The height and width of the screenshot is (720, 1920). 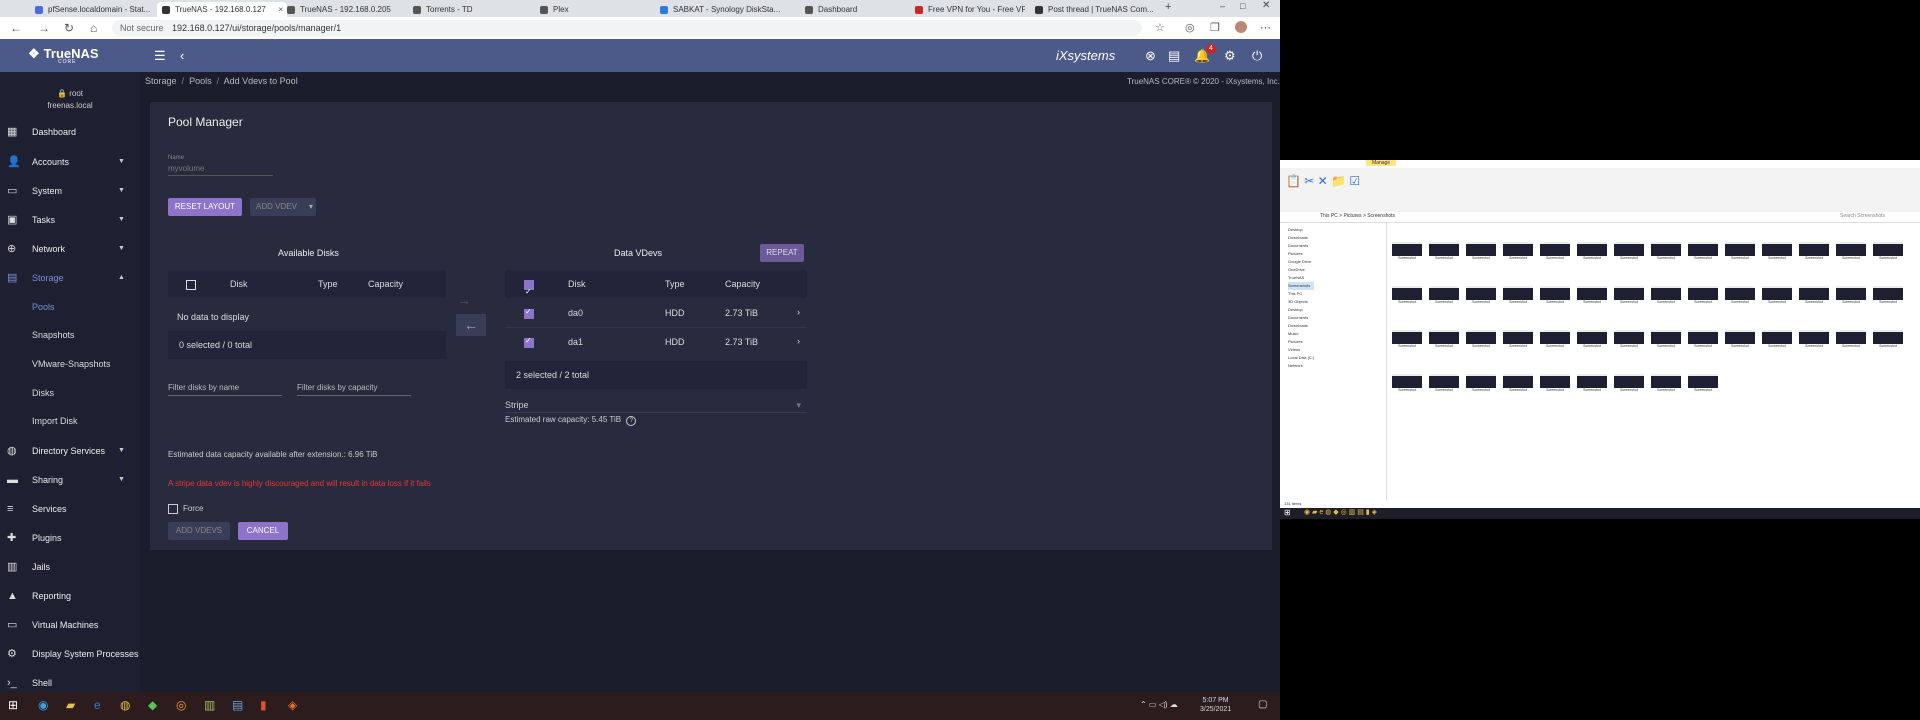 I want to click on table-row: da1 HDD 2.73 TiB ›, so click(x=656, y=341).